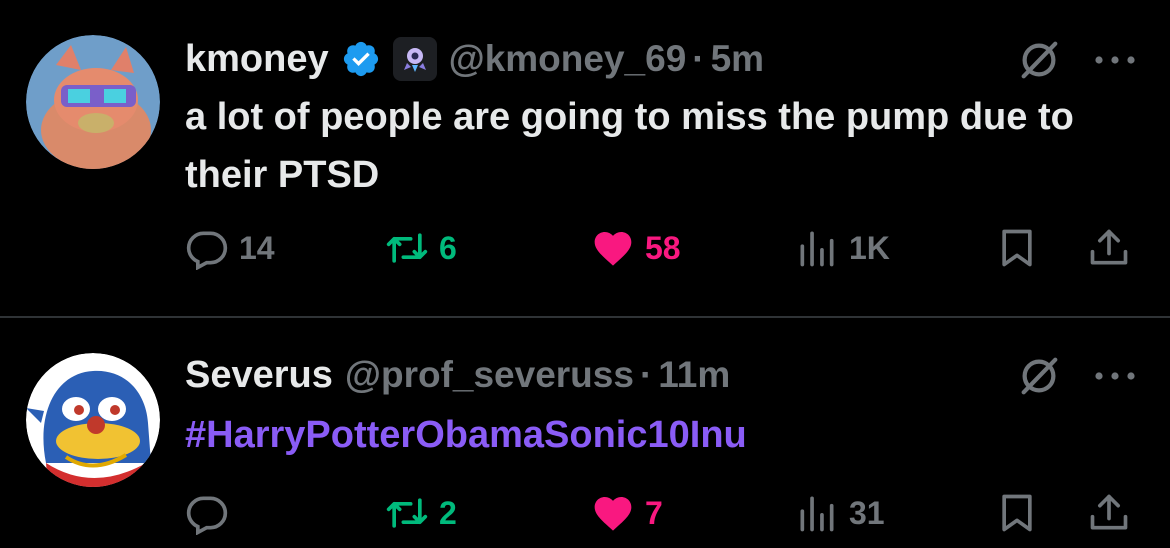 Image resolution: width=1170 pixels, height=548 pixels. I want to click on retweet-button: 2, so click(421, 513).